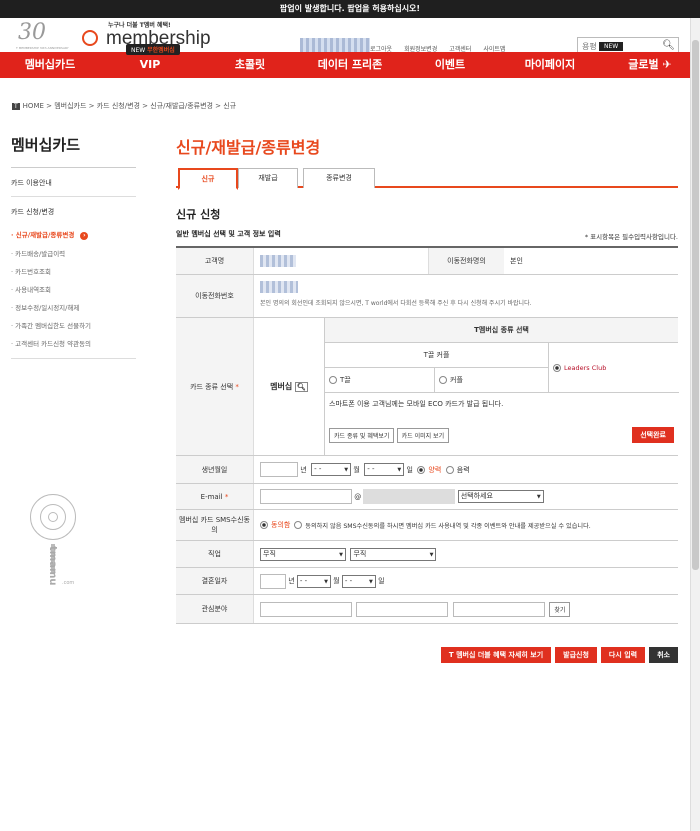 This screenshot has height=831, width=700. What do you see at coordinates (557, 368) in the screenshot?
I see `leaders-club-radio` at bounding box center [557, 368].